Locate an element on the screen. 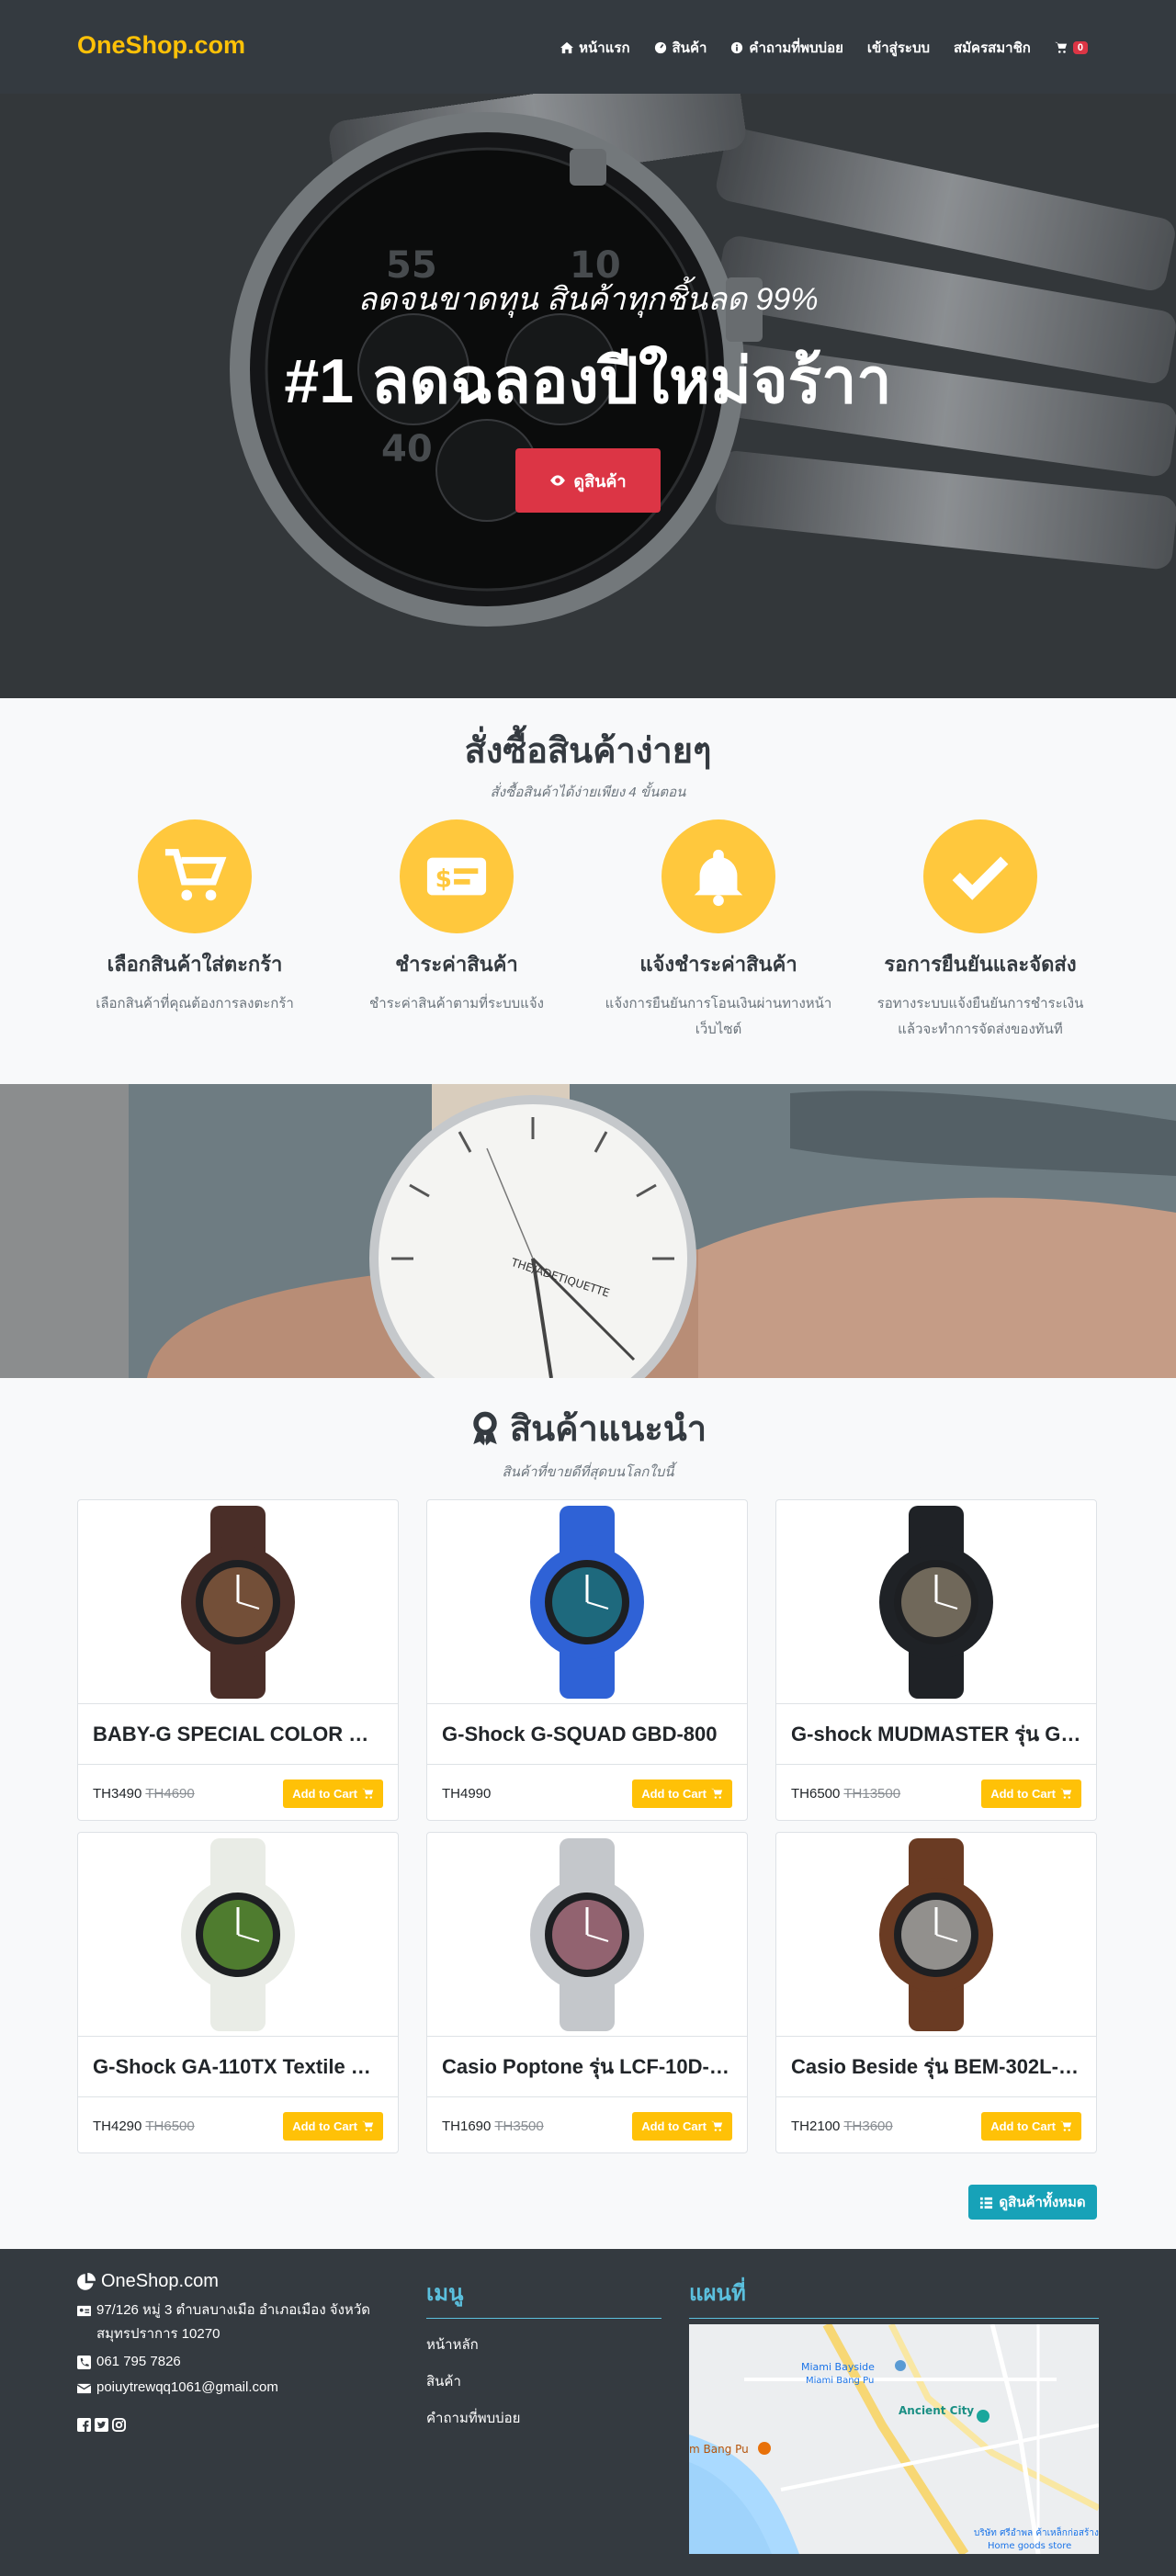 Image resolution: width=1176 pixels, height=2576 pixels. watch-wrist-banner: THE/ADETIQUETTE is located at coordinates (588, 1231).